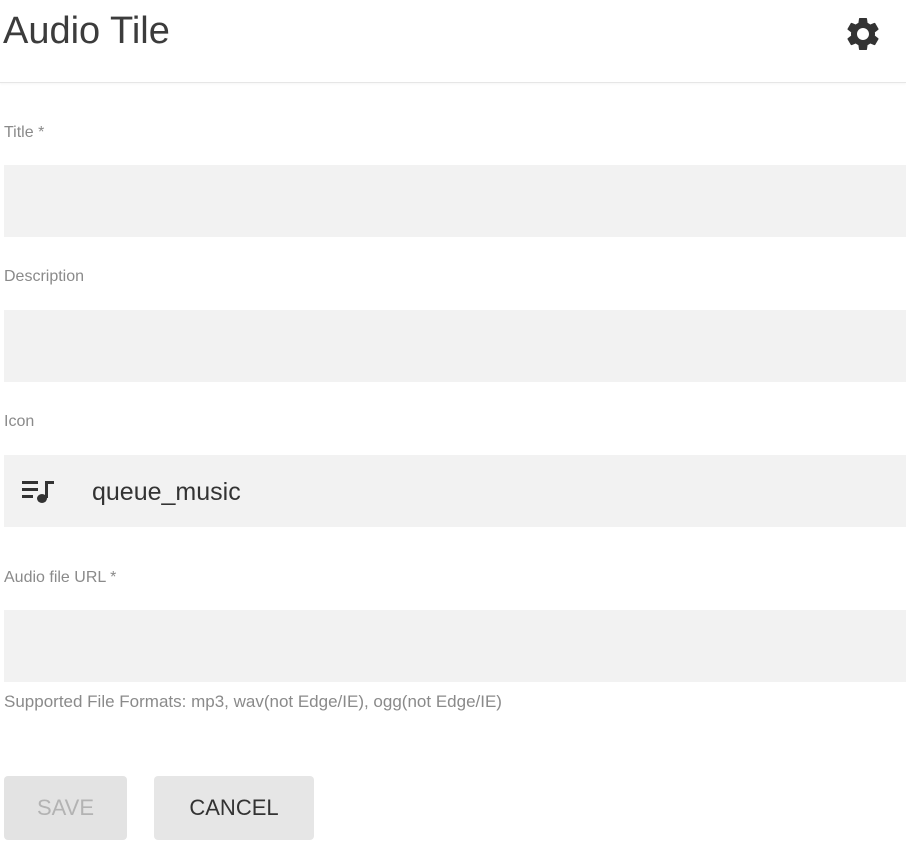 The image size is (906, 841). What do you see at coordinates (166, 492) in the screenshot?
I see `icon-select-value: queue_music` at bounding box center [166, 492].